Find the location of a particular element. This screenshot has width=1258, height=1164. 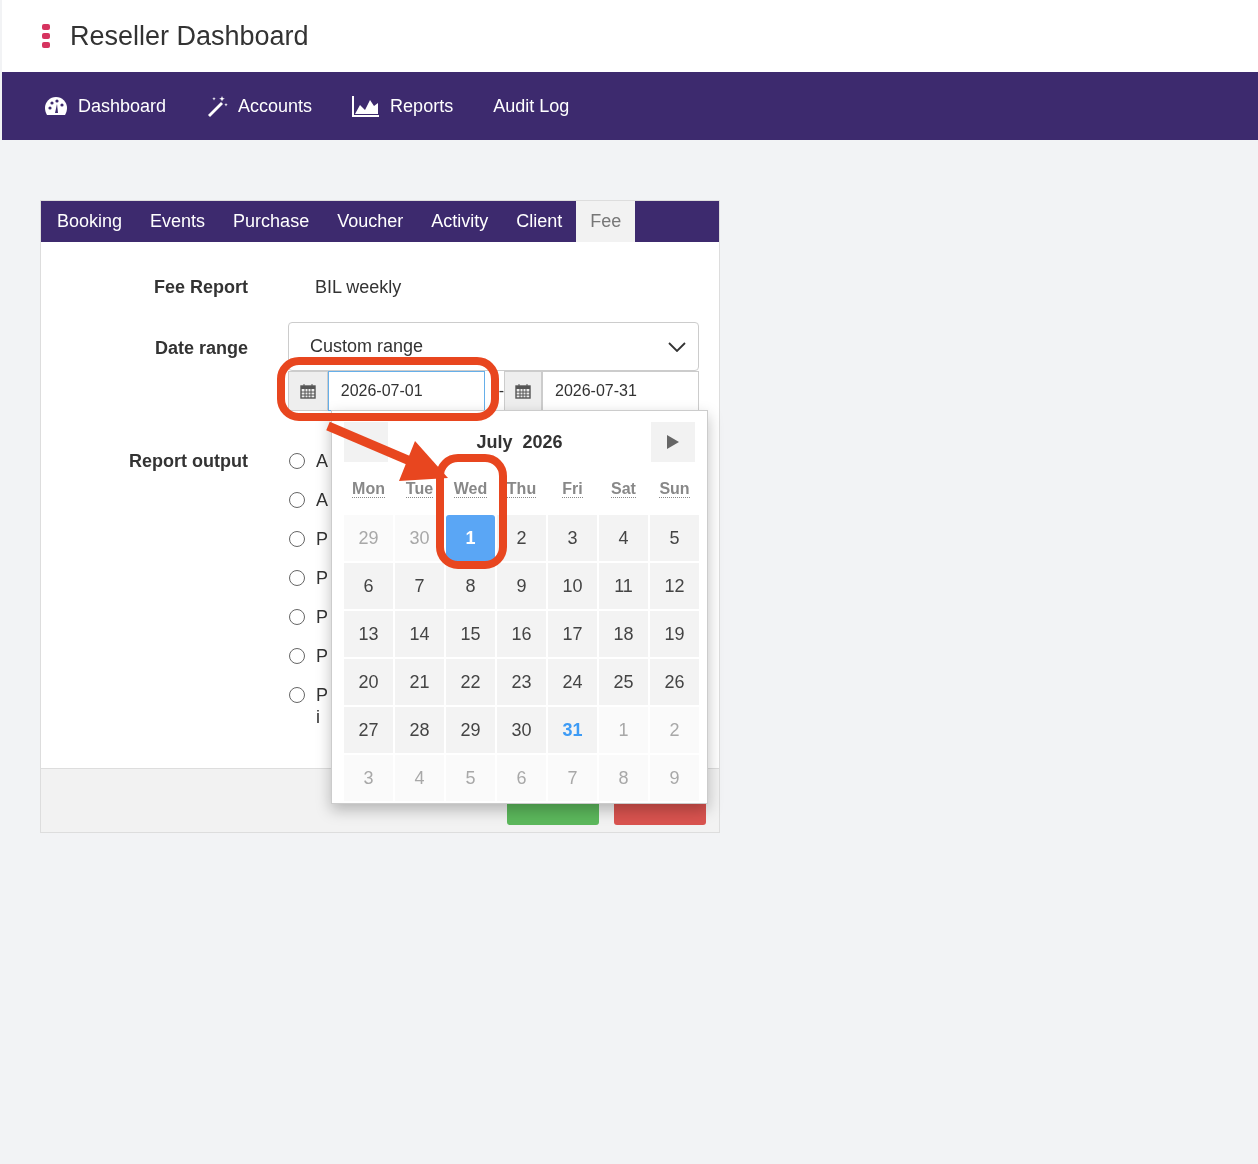

date-input: 2026-07-01 is located at coordinates (406, 391).